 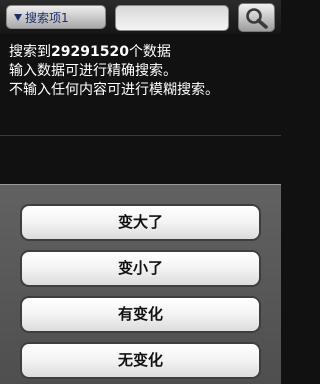 I want to click on magnifier-icon, so click(x=257, y=18).